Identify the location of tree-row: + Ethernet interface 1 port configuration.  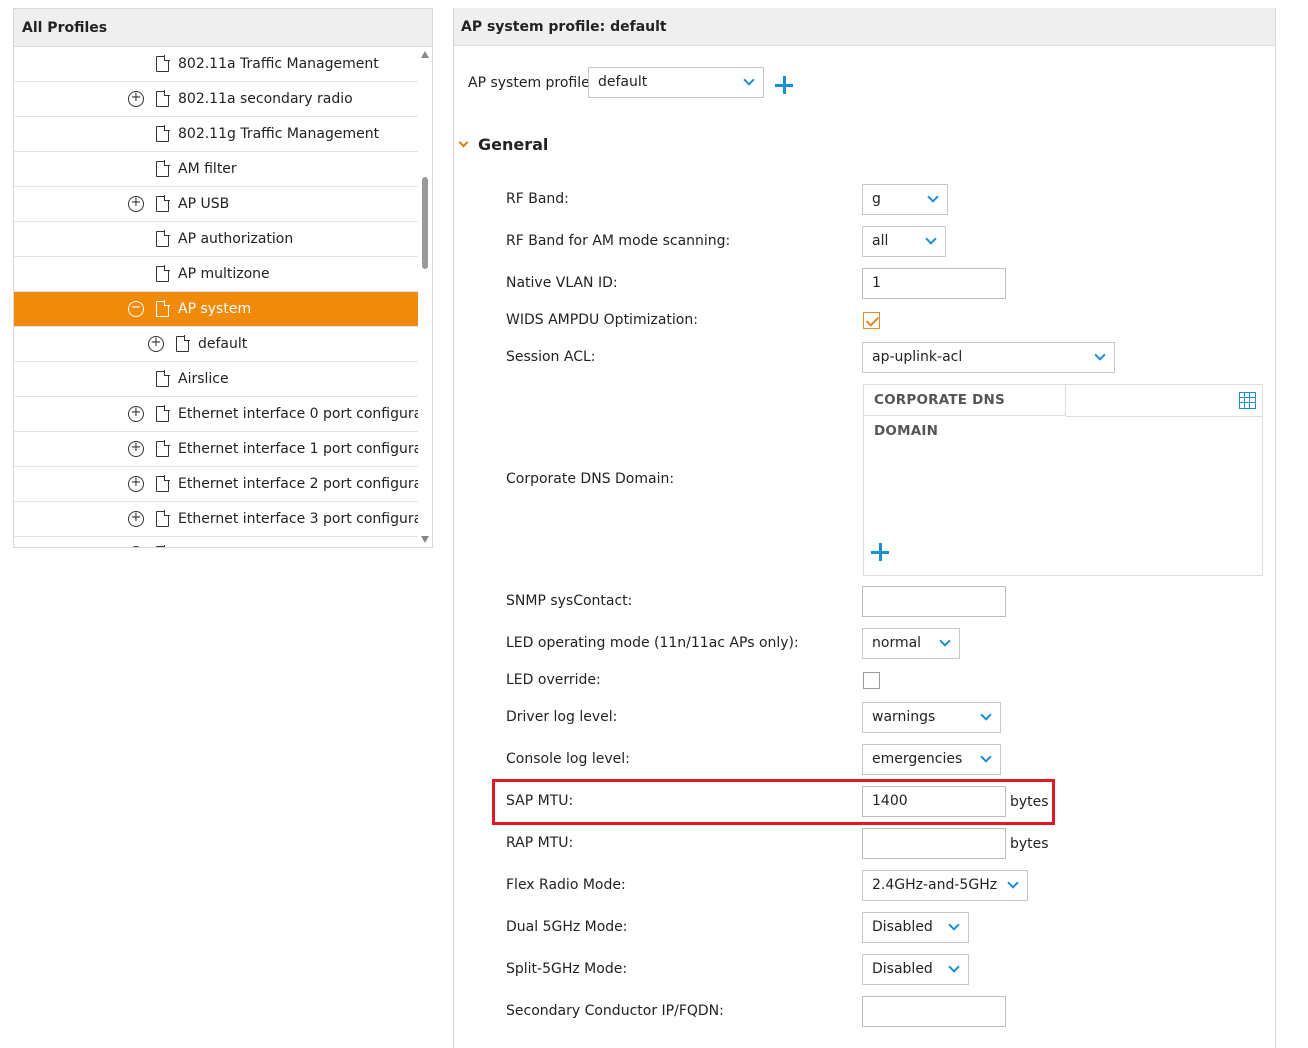
(216, 449).